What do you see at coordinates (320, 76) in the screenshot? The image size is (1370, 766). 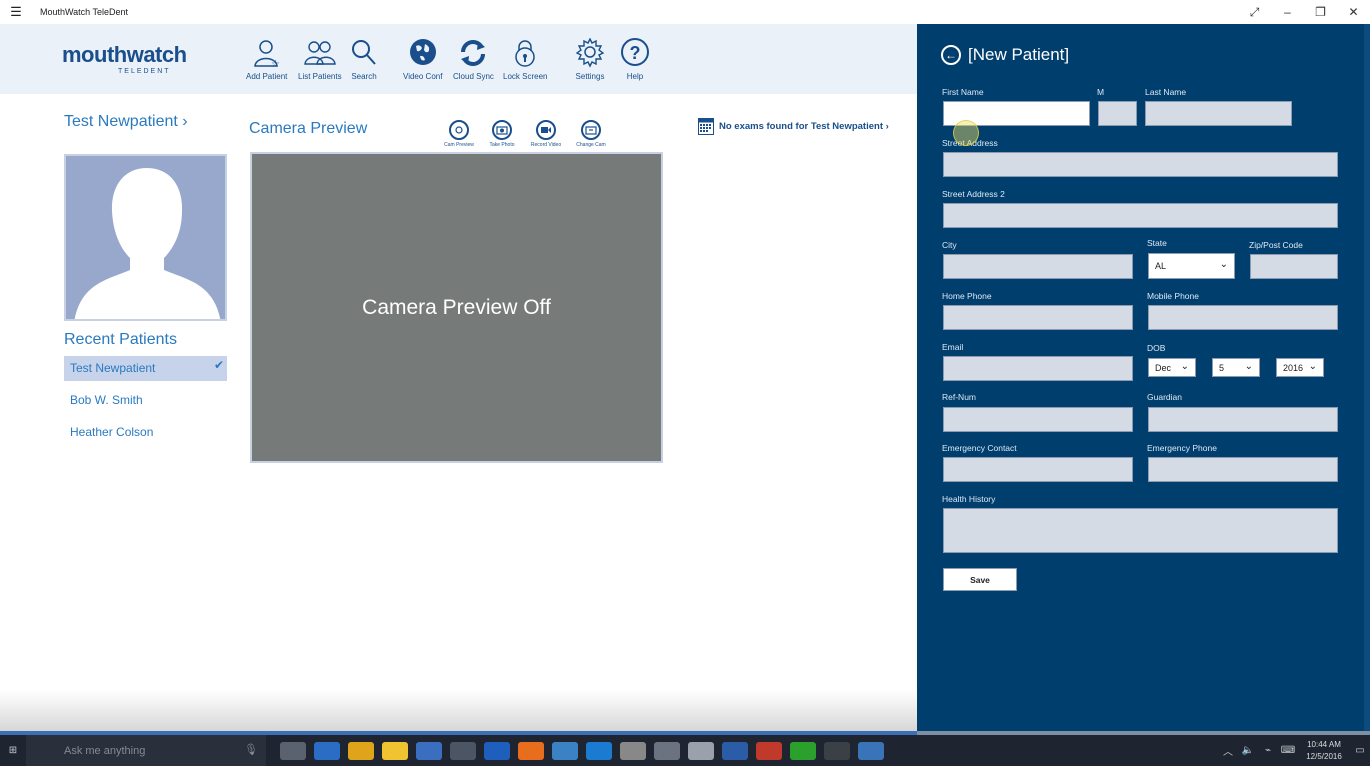 I see `list-patients-label: List Patients` at bounding box center [320, 76].